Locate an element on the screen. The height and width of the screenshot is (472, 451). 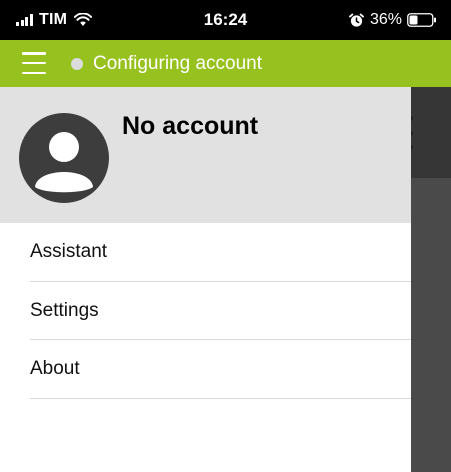
account-name: No account is located at coordinates (190, 126).